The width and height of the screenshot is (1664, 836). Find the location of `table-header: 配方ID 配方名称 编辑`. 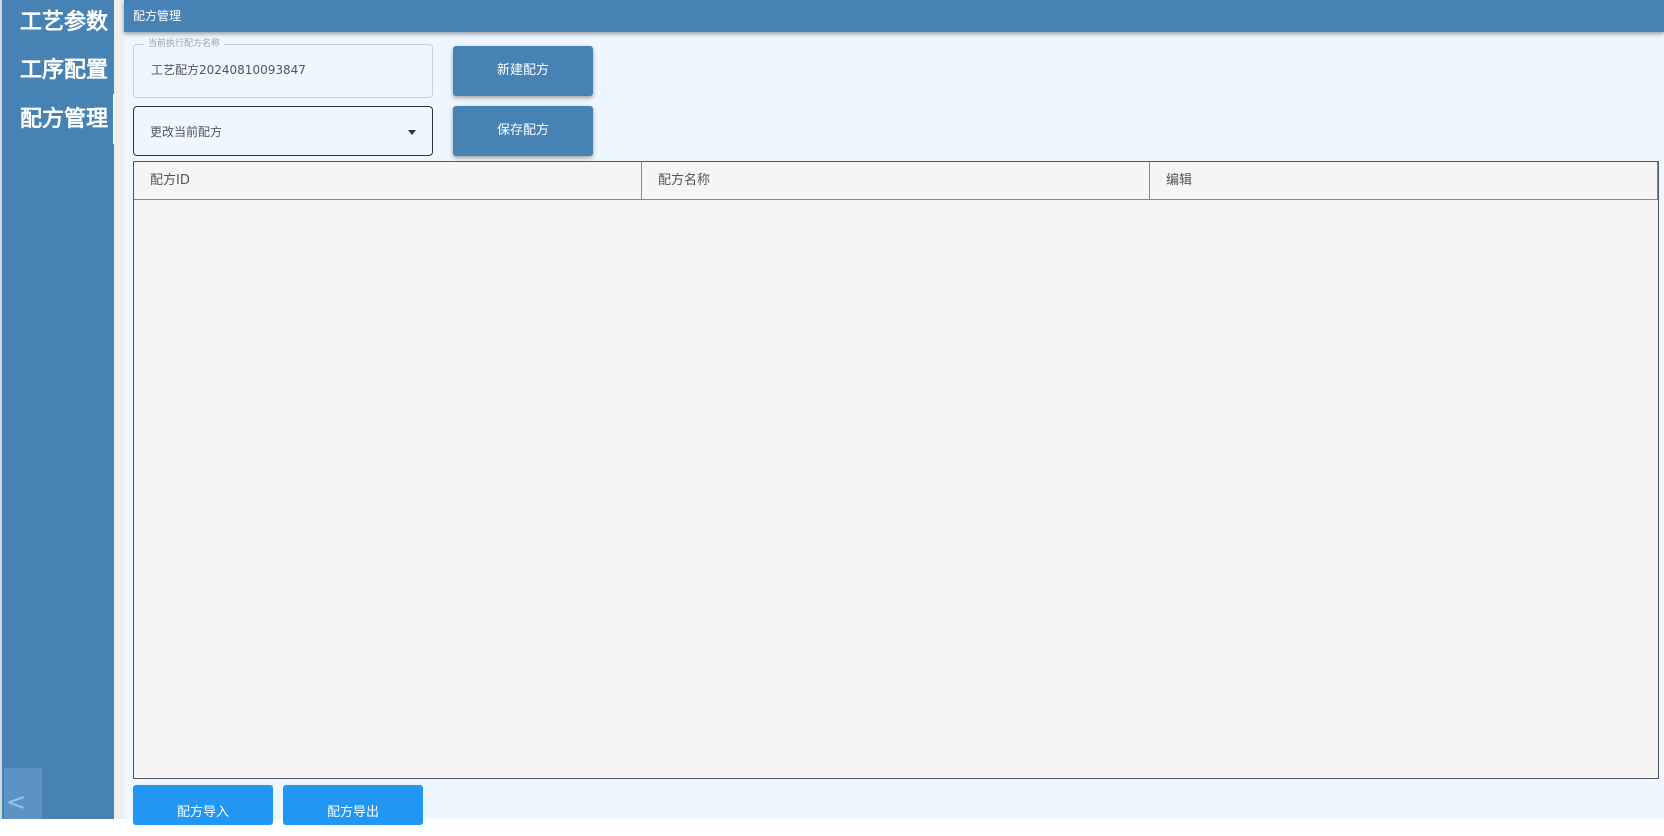

table-header: 配方ID 配方名称 编辑 is located at coordinates (896, 181).